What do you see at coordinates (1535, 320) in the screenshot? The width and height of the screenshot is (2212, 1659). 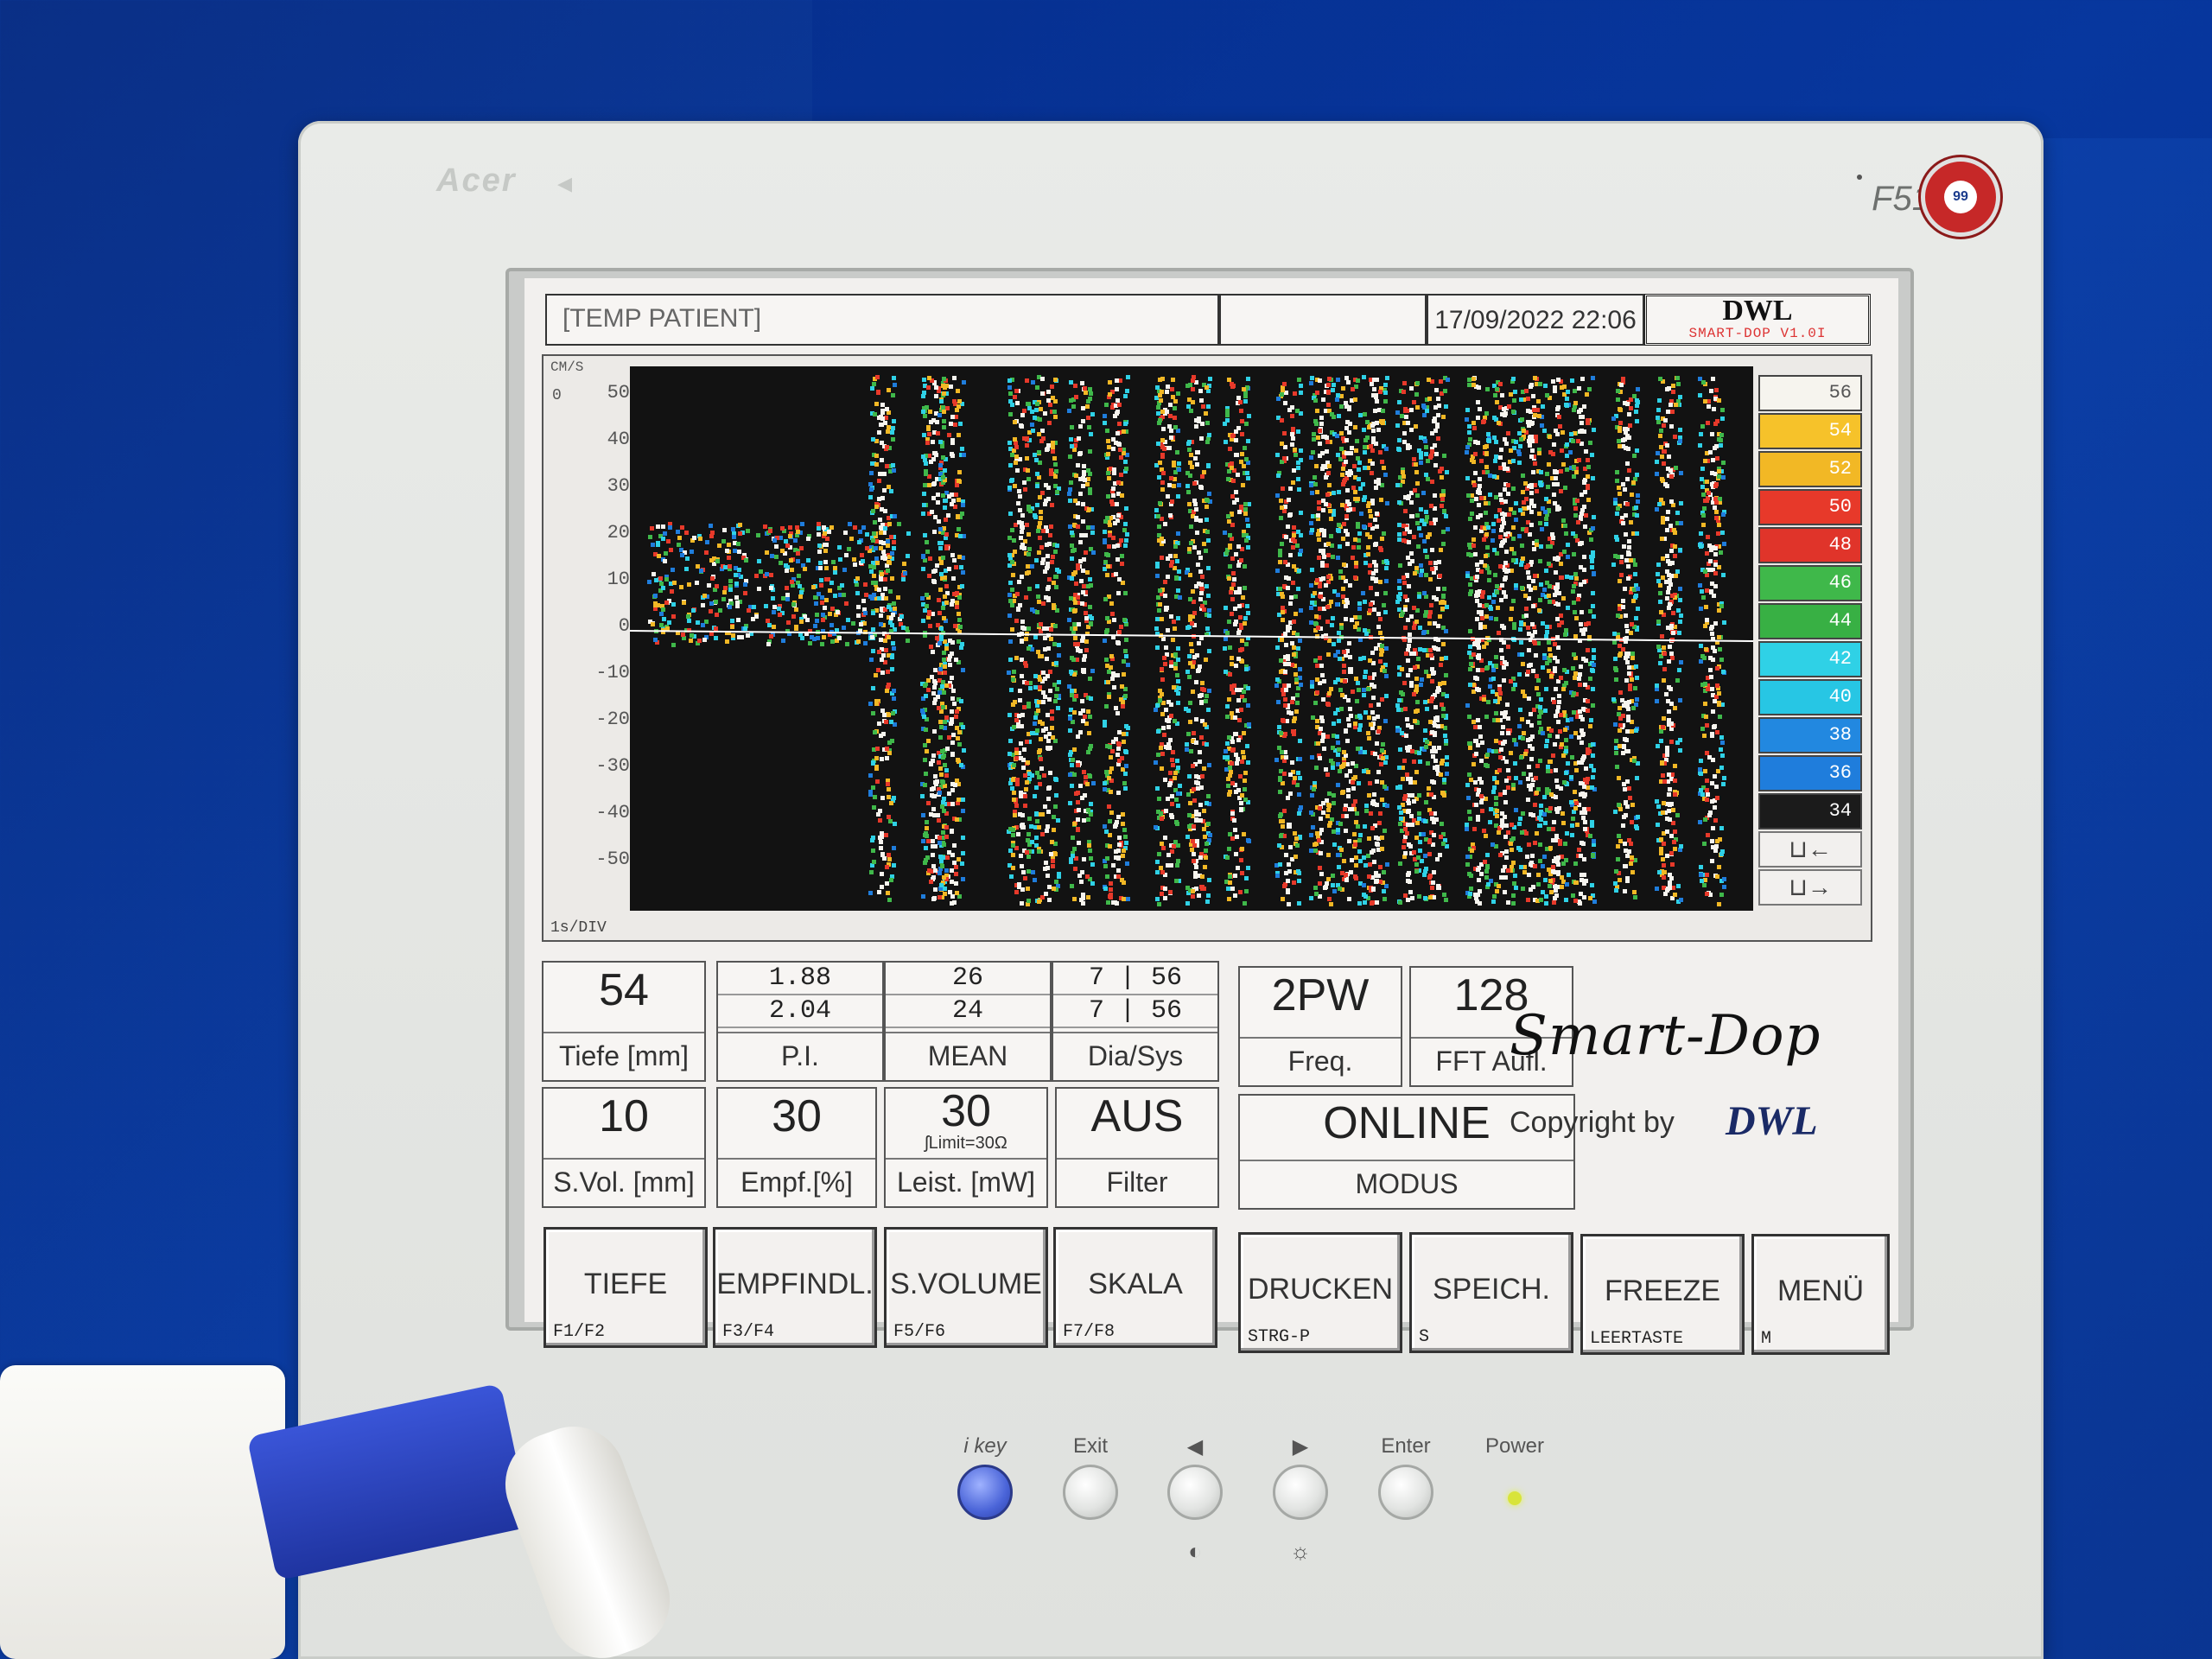 I see `datetime-display: 17/09/2022 22:06` at bounding box center [1535, 320].